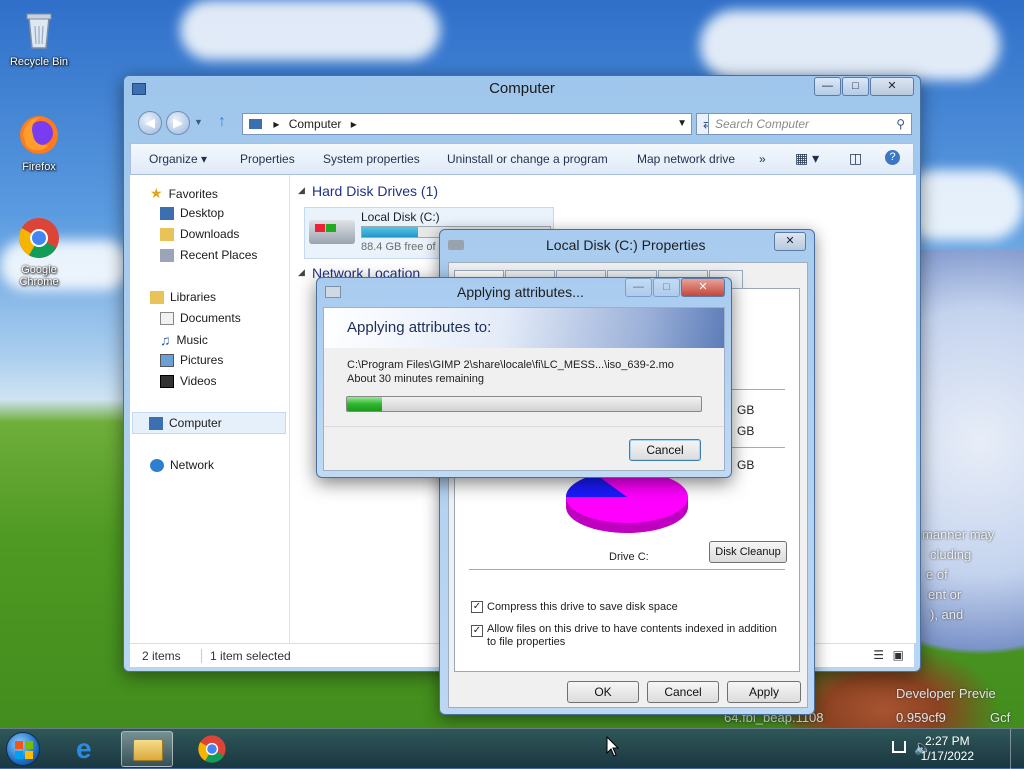 This screenshot has height=769, width=1024. I want to click on disk-cleanup-button: Disk Cleanup, so click(748, 552).